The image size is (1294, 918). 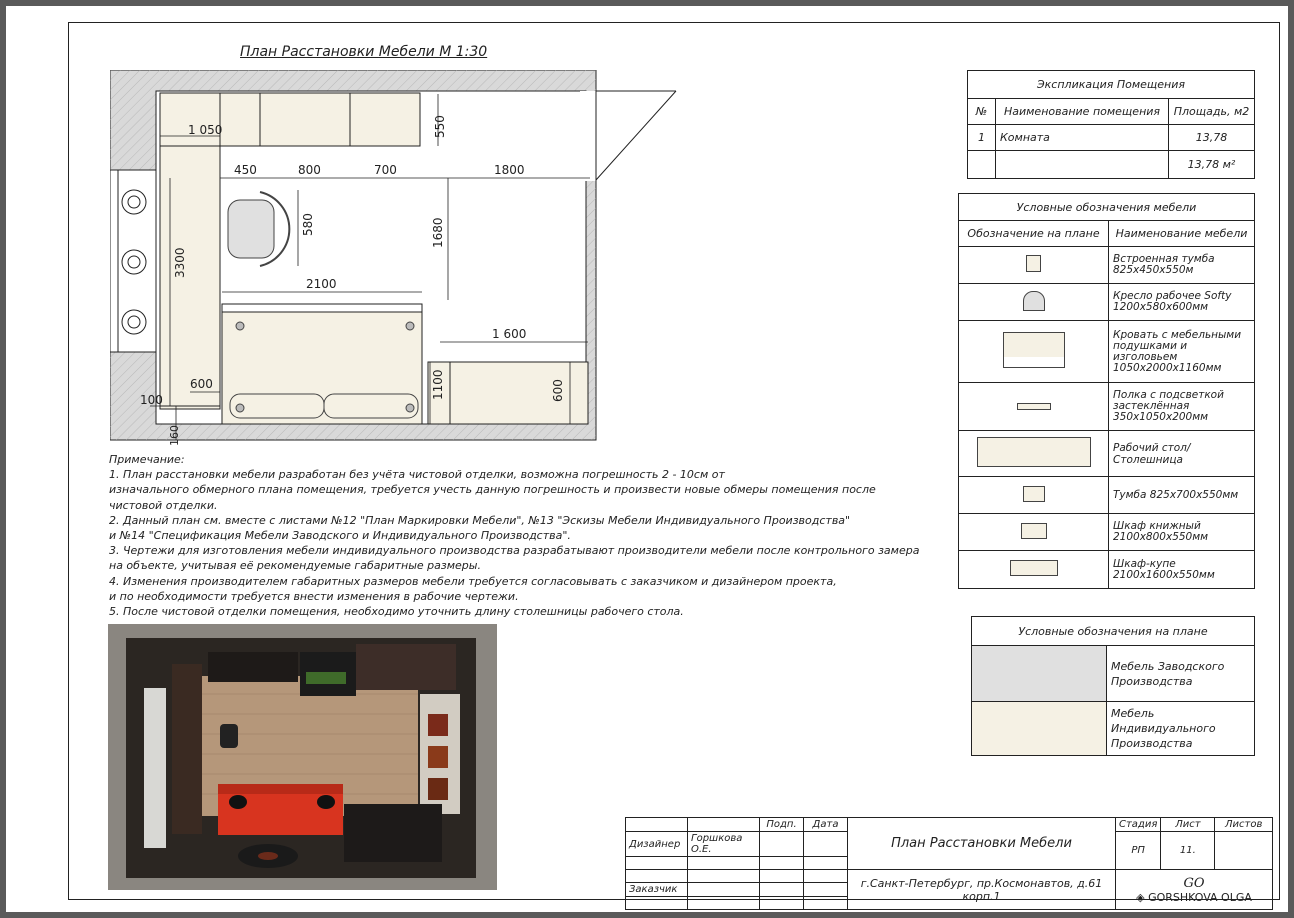 I want to click on dim-1680: 1680, so click(x=438, y=232).